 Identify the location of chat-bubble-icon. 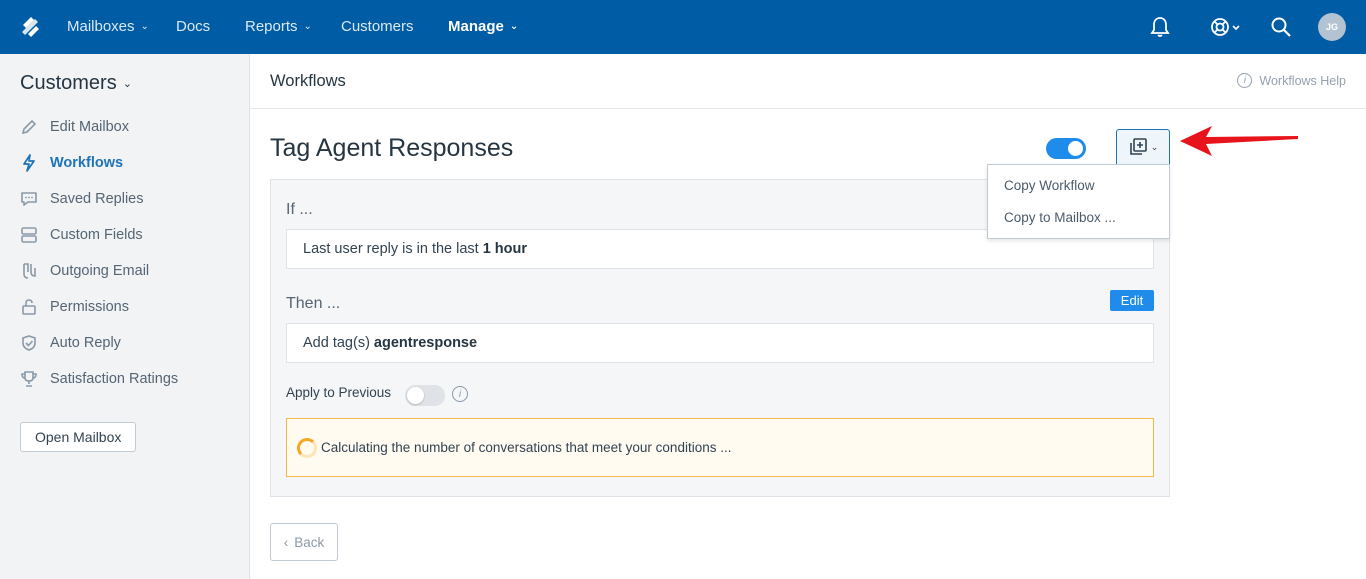
(29, 199).